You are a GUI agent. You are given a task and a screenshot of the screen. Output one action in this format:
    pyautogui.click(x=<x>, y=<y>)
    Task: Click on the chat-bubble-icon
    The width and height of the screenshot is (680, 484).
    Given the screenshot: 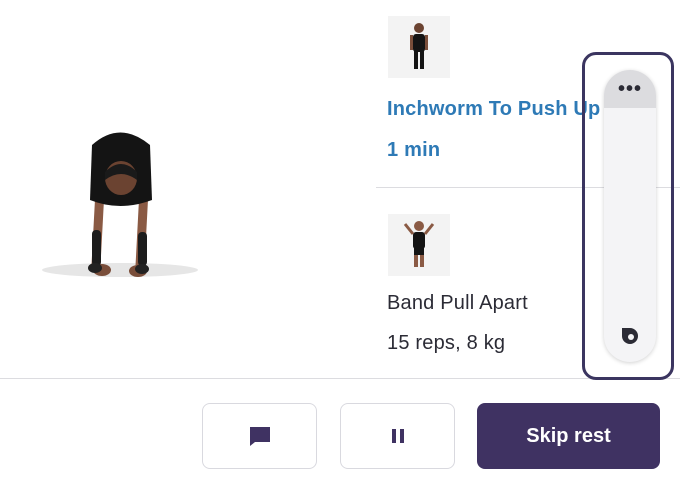 What is the action you would take?
    pyautogui.click(x=259, y=436)
    